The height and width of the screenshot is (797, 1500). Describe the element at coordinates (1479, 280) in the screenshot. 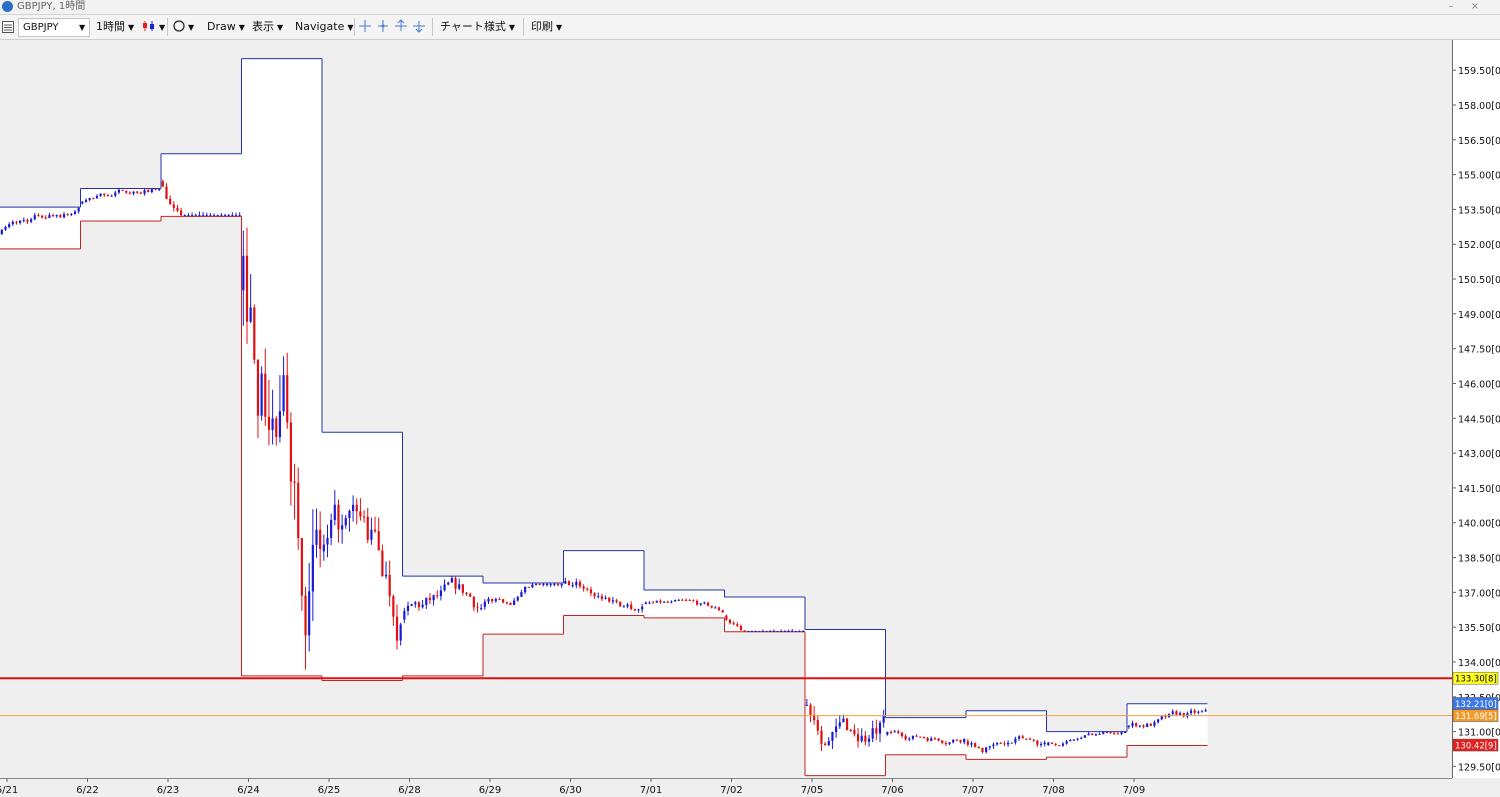

I see `price-tick-label: 150.50[0]` at that location.